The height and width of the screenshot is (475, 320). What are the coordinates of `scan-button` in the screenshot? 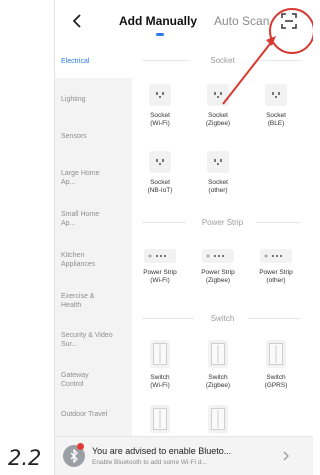 It's located at (289, 21).